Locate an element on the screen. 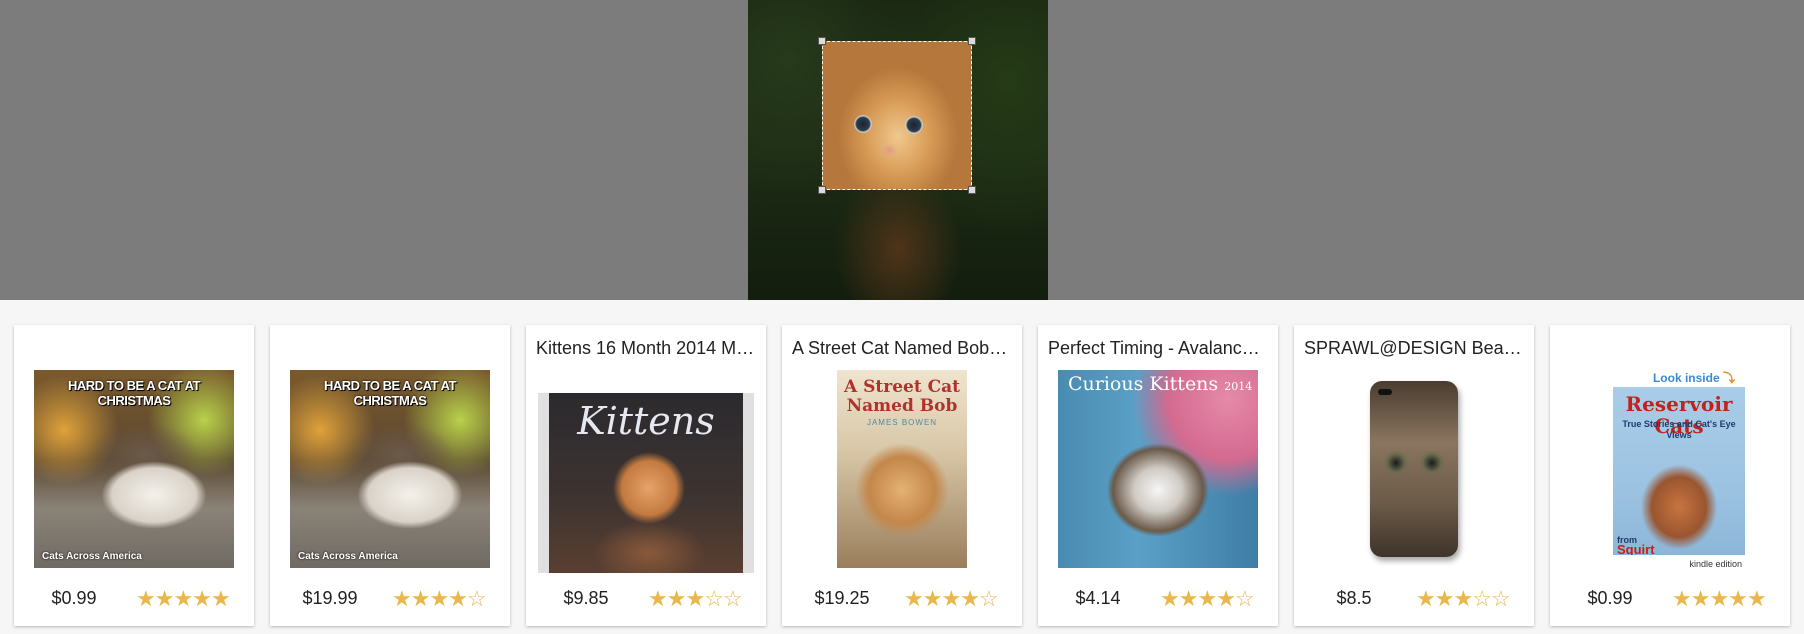 This screenshot has height=634, width=1804. product-price: $9.85 is located at coordinates (586, 598).